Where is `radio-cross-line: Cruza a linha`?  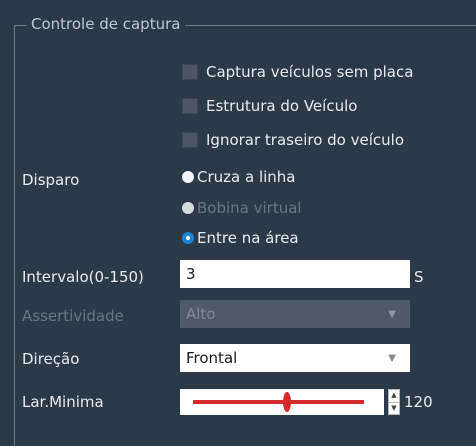 radio-cross-line: Cruza a linha is located at coordinates (238, 177).